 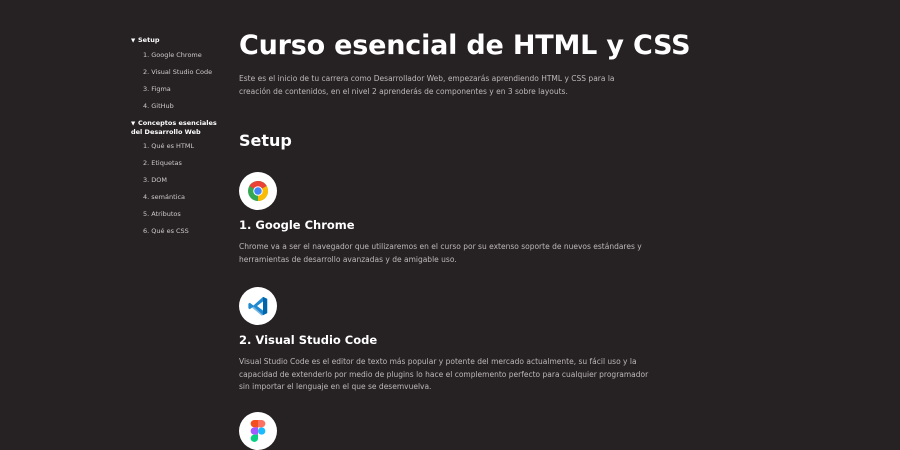 I want to click on setup-item-figma, so click(x=449, y=430).